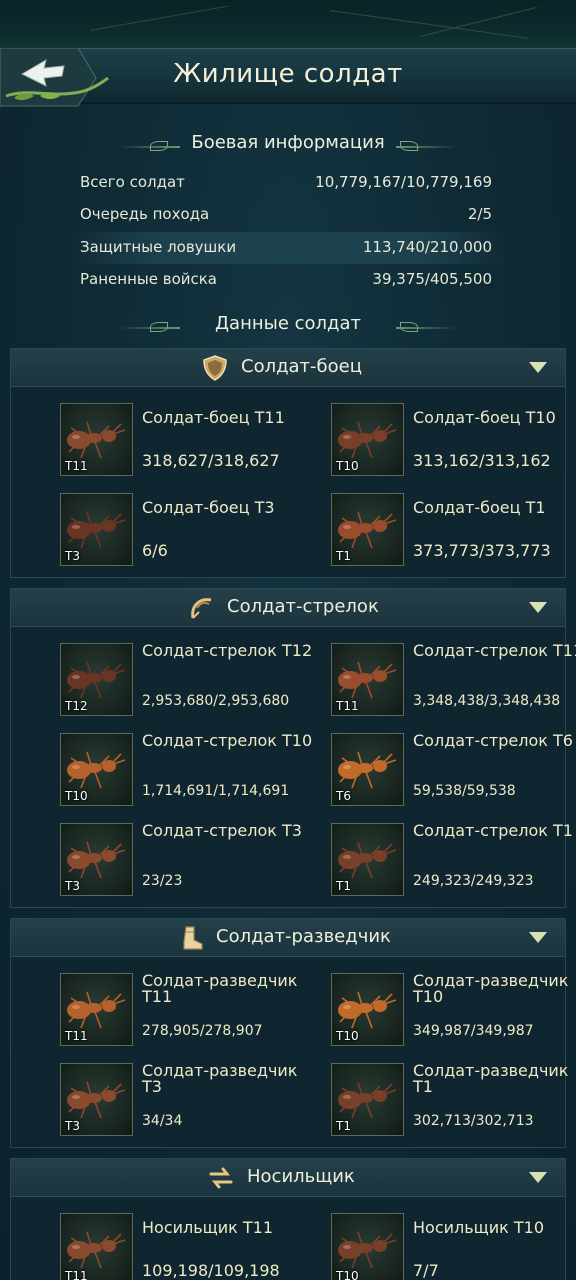 This screenshot has height=1280, width=576. I want to click on battle-info-label: Раненные войска, so click(148, 279).